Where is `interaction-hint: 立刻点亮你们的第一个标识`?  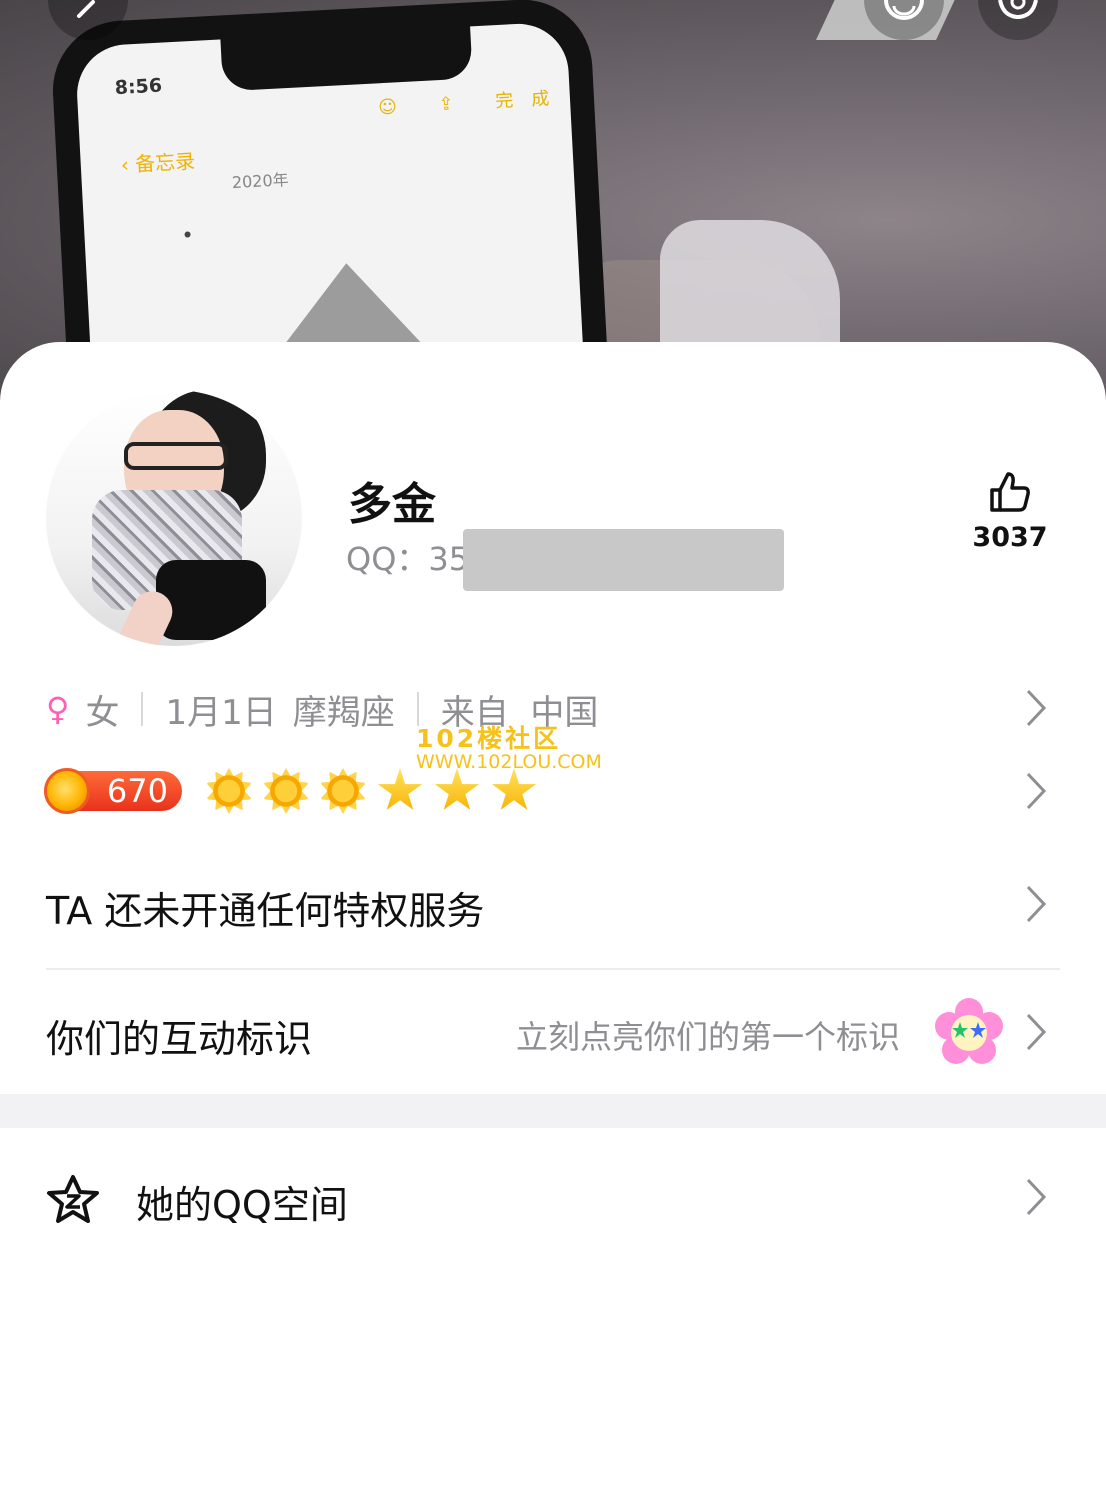 interaction-hint: 立刻点亮你们的第一个标识 is located at coordinates (708, 1035).